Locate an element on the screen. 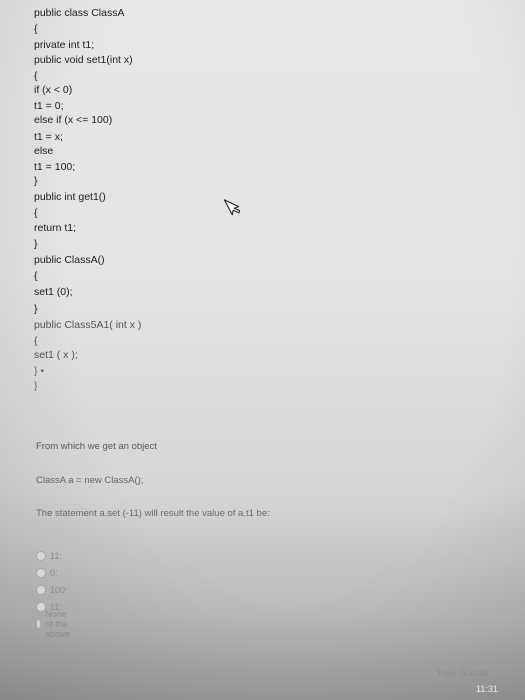 The height and width of the screenshot is (700, 525). option-label: 11: is located at coordinates (56, 556).